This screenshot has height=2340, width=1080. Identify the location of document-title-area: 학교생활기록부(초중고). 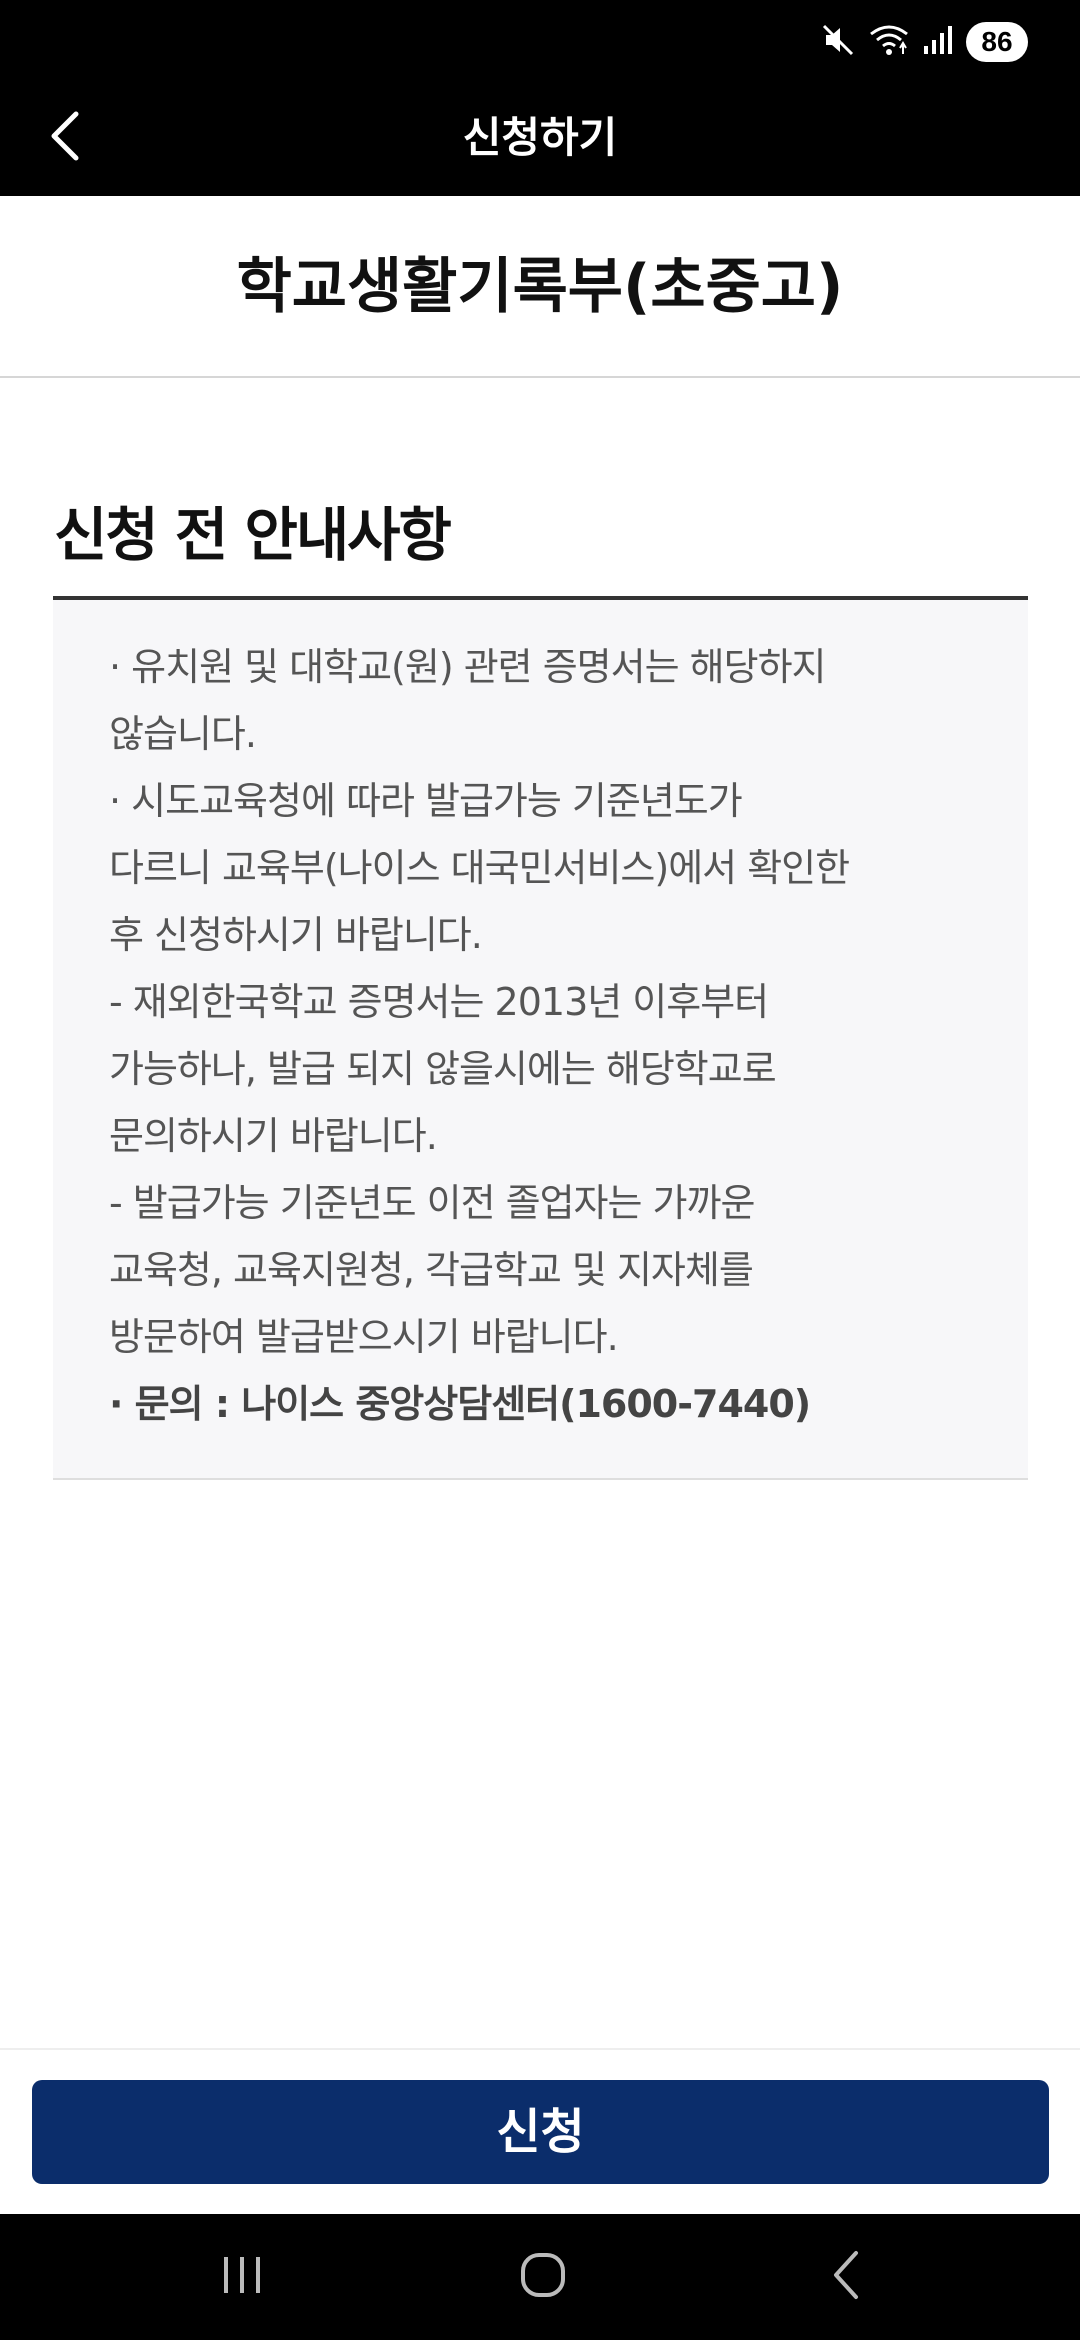
(540, 287).